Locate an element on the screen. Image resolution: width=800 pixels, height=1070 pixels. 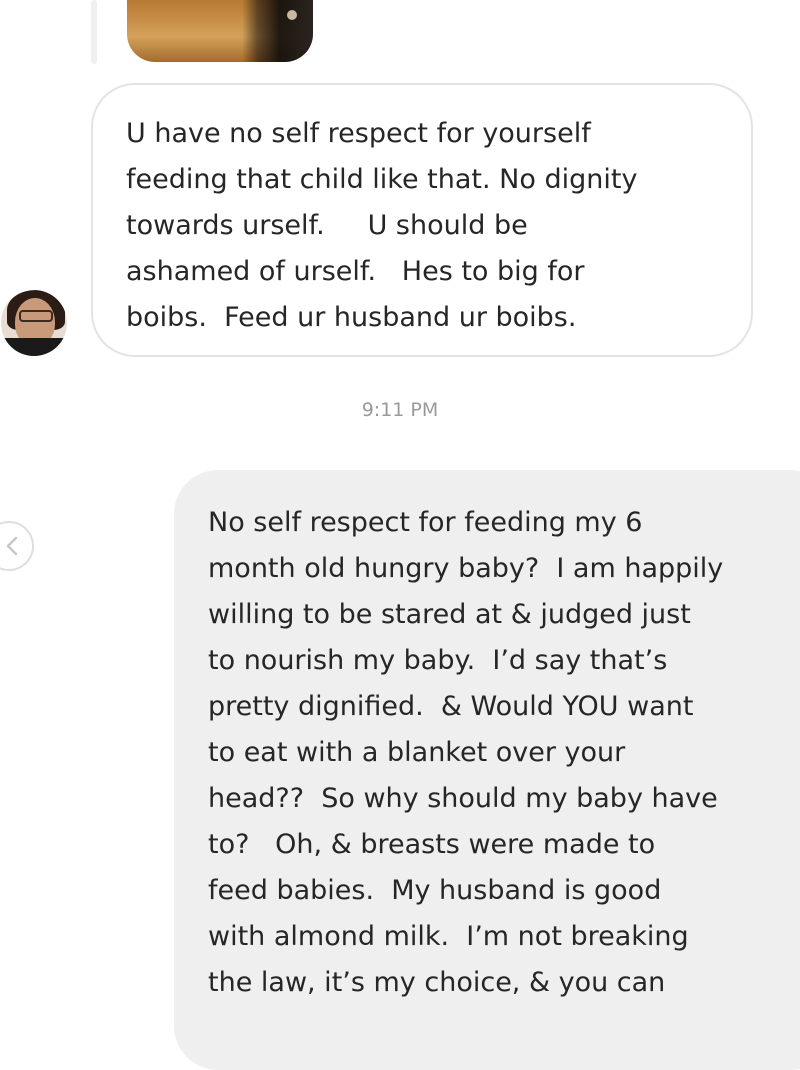
message-timestamp: 9:11 PM is located at coordinates (400, 410).